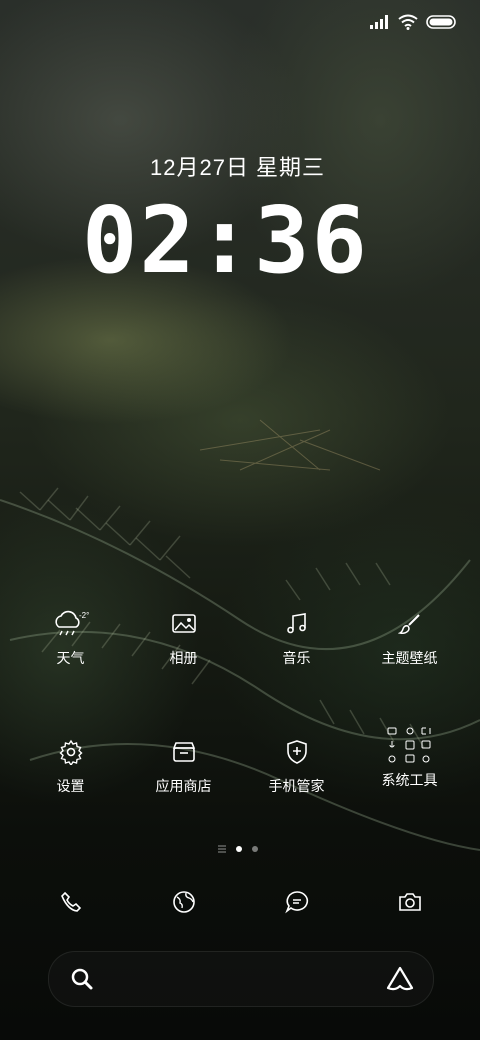 The width and height of the screenshot is (480, 1040). I want to click on app-label: 音乐, so click(296, 658).